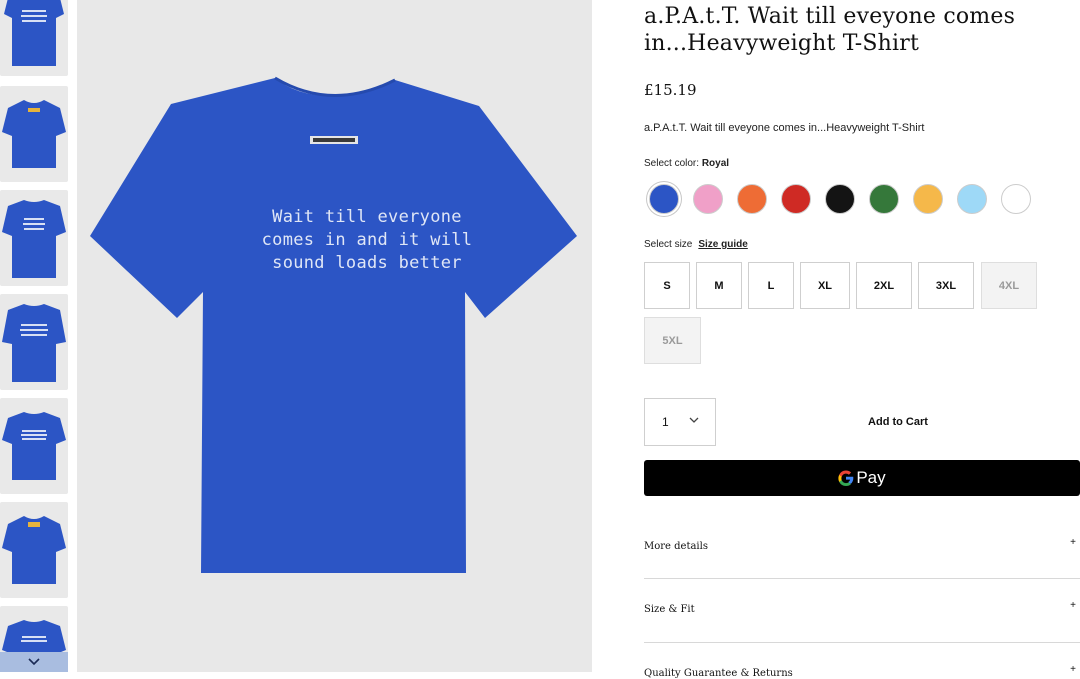 The height and width of the screenshot is (679, 1080). Describe the element at coordinates (680, 422) in the screenshot. I see `quantity-select: 1` at that location.